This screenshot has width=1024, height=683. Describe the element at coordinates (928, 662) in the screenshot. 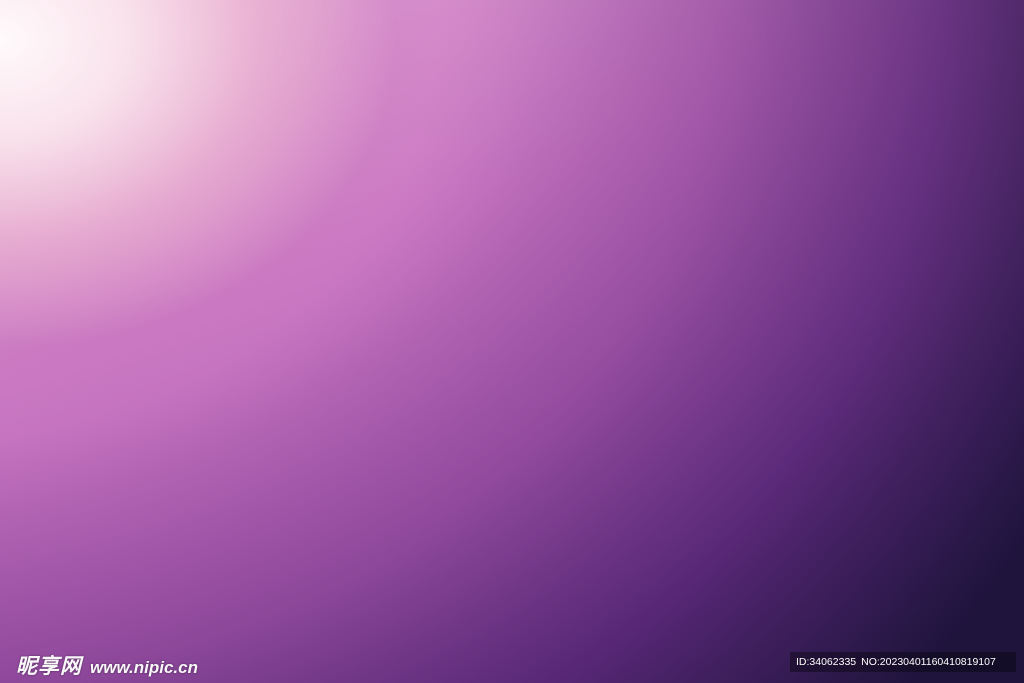

I see `image-number: NO:20230401160410819107` at that location.